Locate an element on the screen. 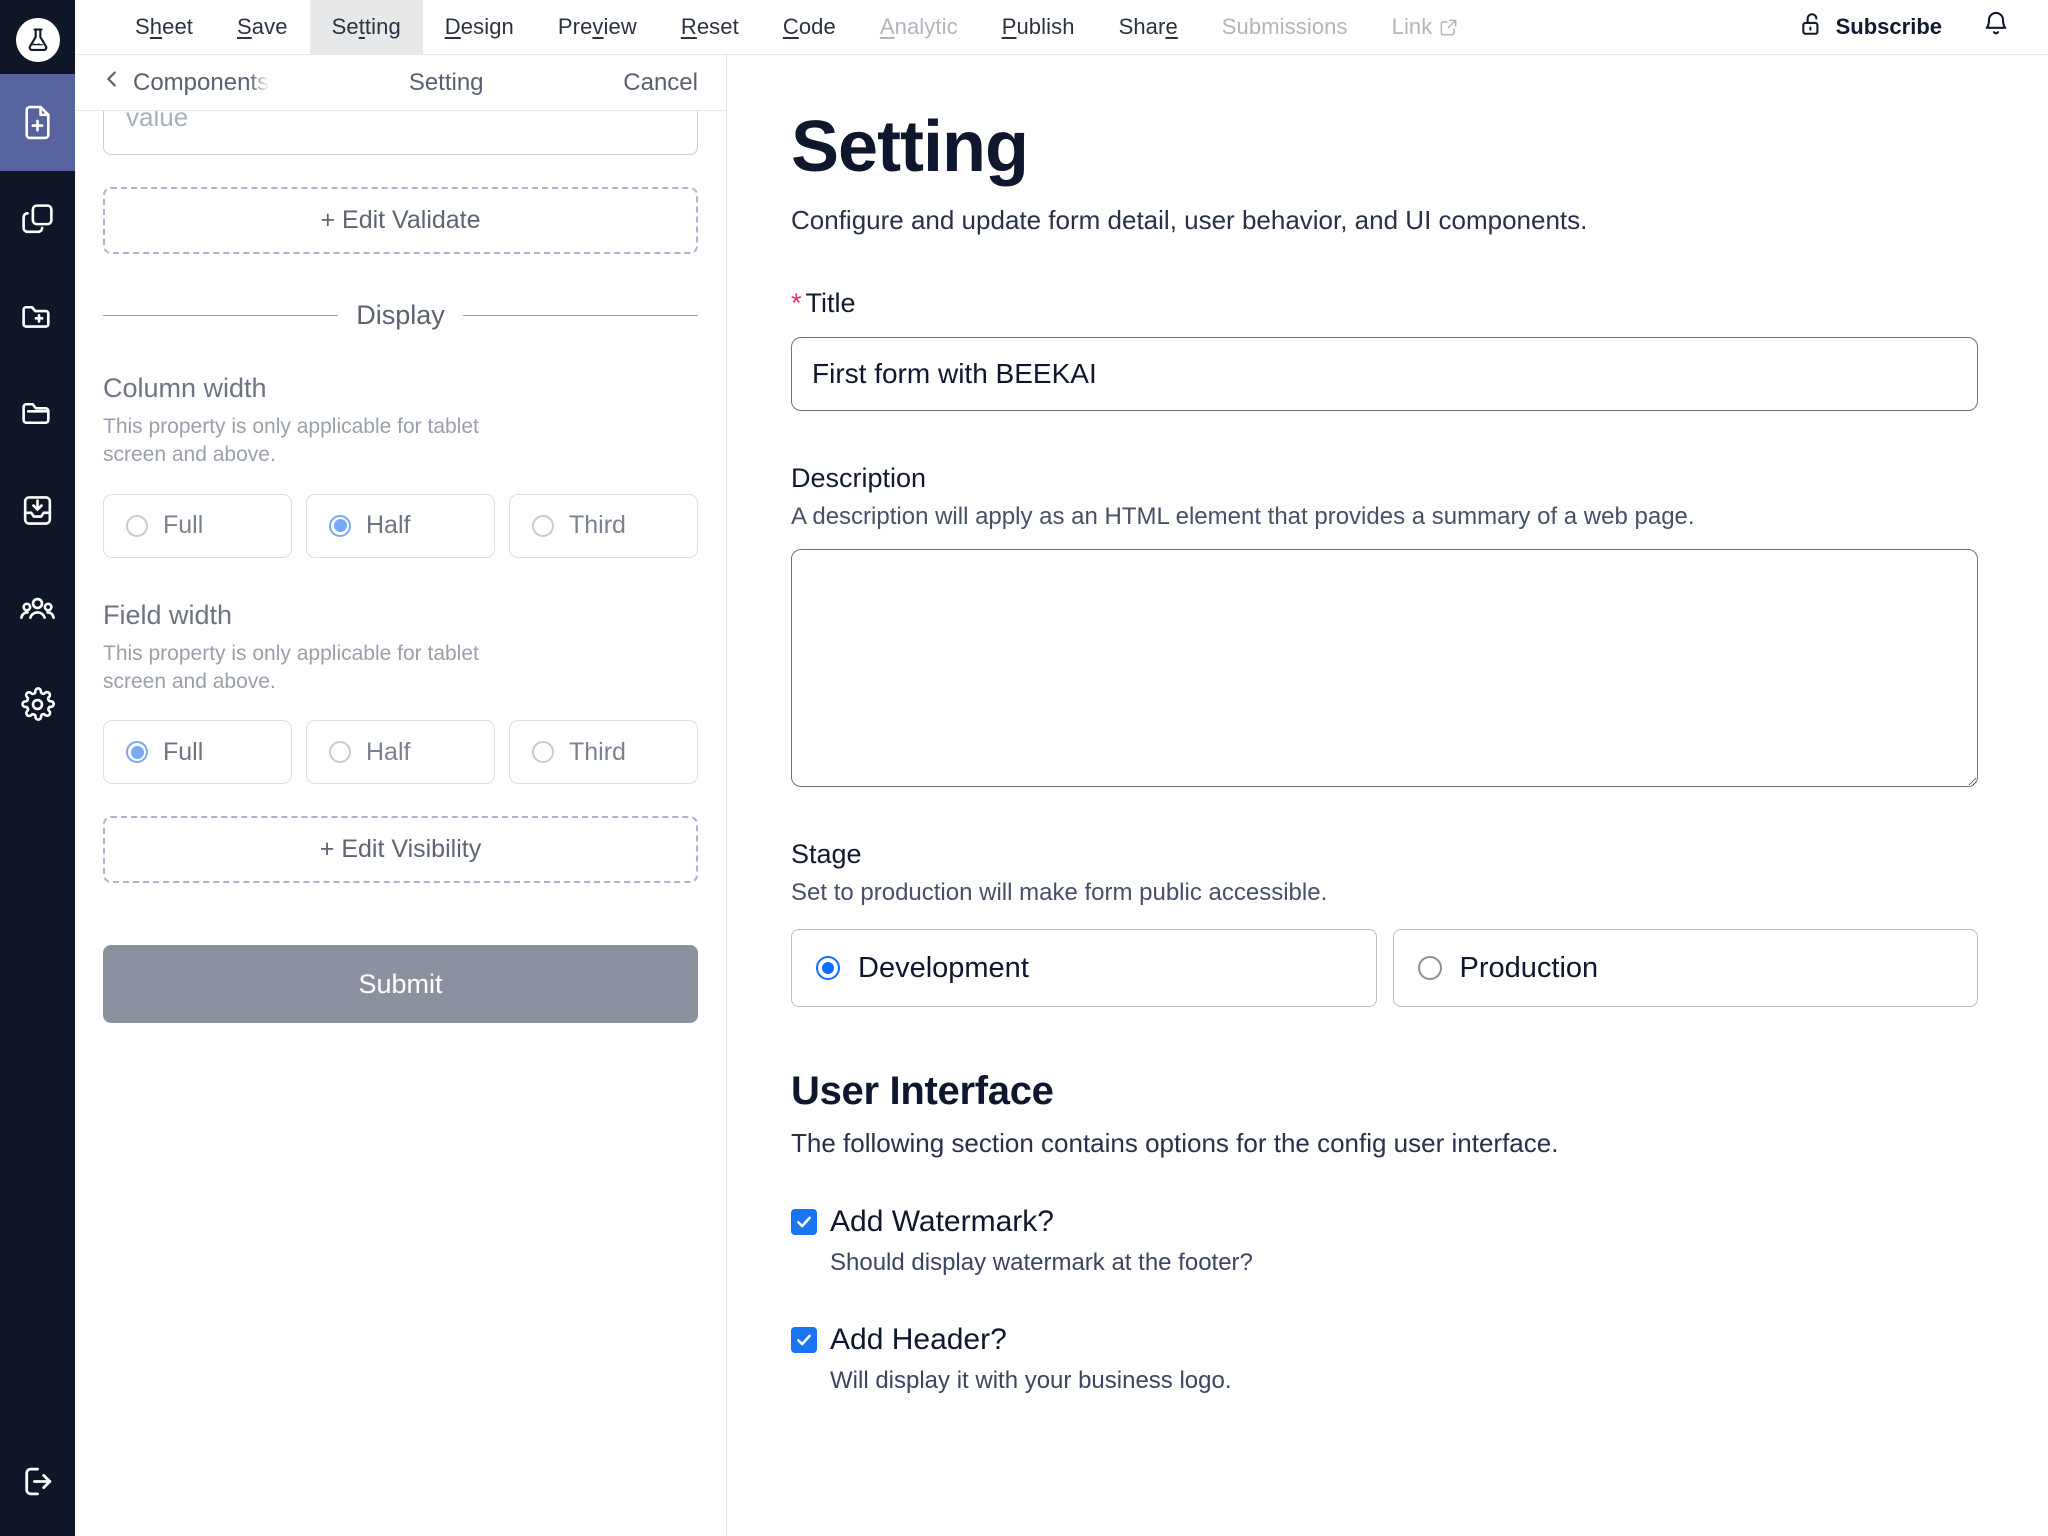 The image size is (2048, 1536). topbar-right-actions: Subscribe is located at coordinates (1910, 27).